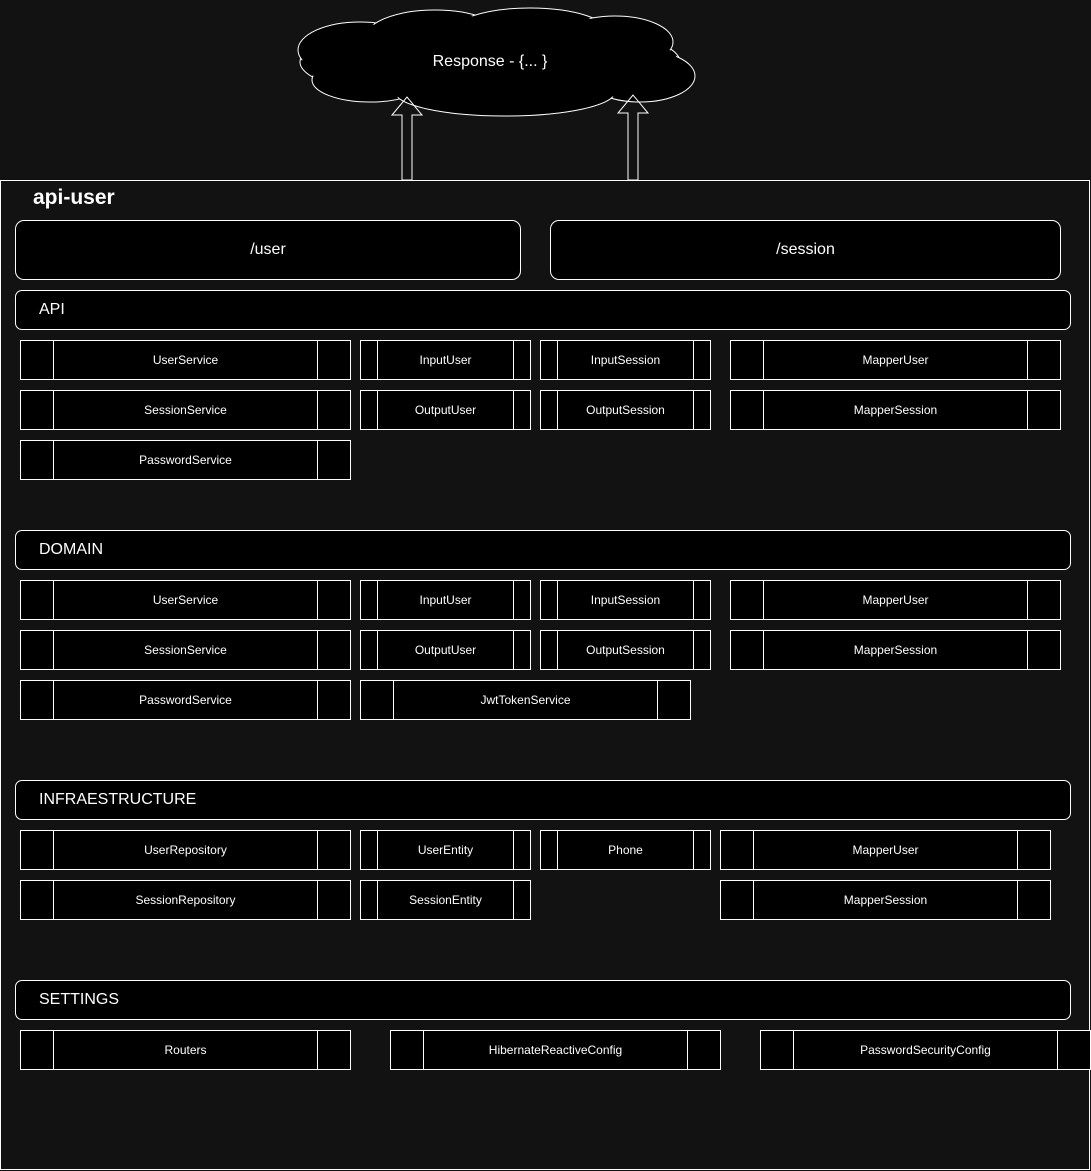 The width and height of the screenshot is (1091, 1171). I want to click on settings-password-security-config: PasswordSecurityConfig, so click(925, 1050).